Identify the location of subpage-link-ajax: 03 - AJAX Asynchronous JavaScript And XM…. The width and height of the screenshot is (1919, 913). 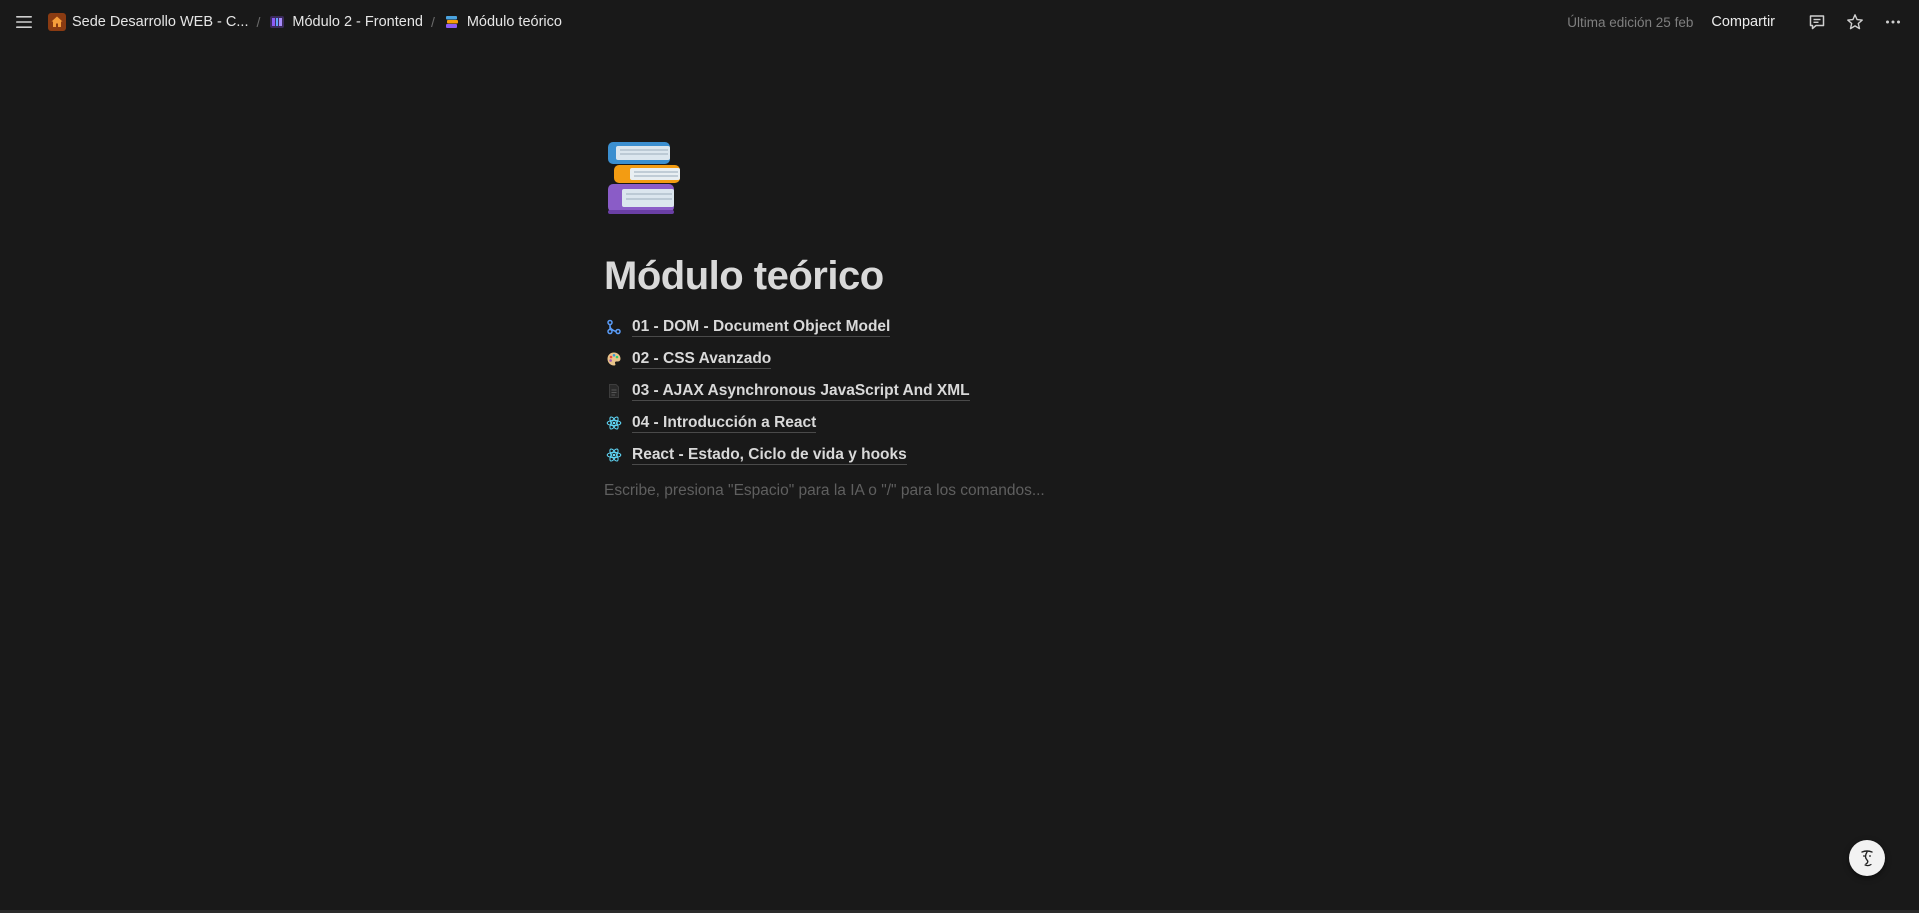
(964, 391).